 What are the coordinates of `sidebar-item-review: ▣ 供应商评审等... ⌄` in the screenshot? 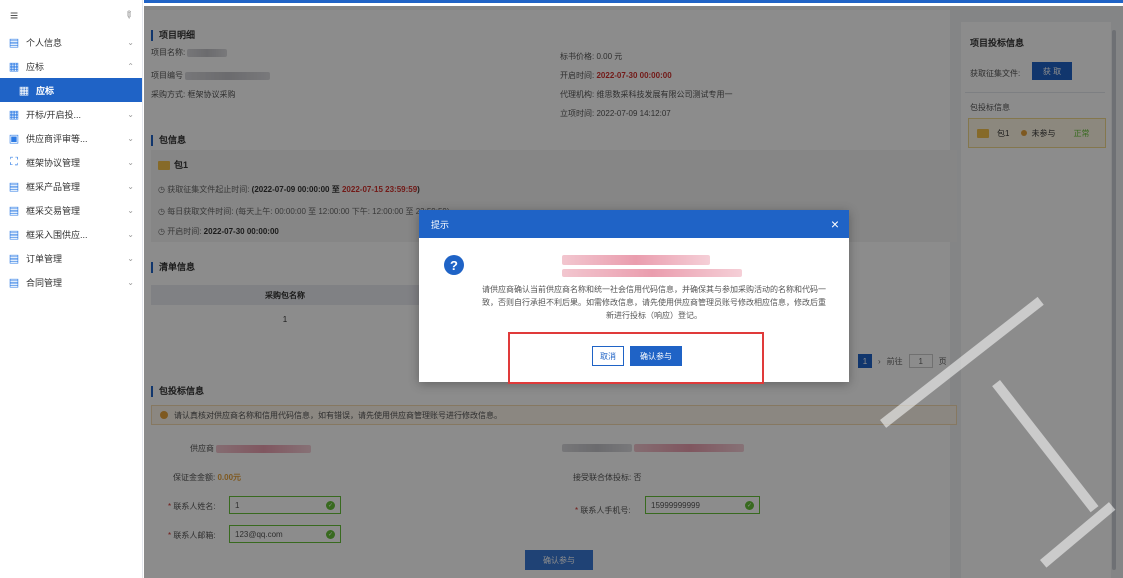 It's located at (71, 138).